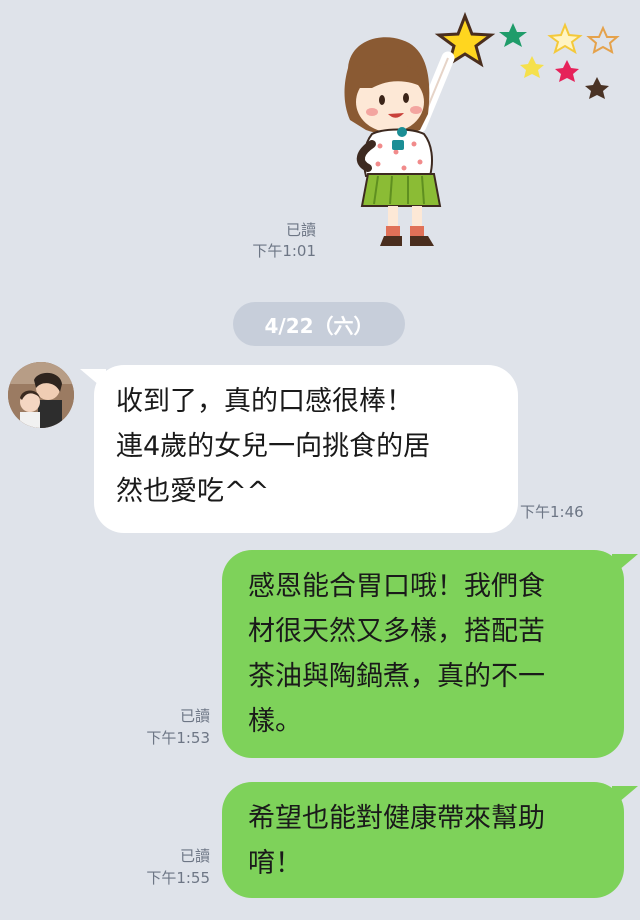  I want to click on message-text-line: 茶油與陶鍋煮，真的不一, so click(396, 676).